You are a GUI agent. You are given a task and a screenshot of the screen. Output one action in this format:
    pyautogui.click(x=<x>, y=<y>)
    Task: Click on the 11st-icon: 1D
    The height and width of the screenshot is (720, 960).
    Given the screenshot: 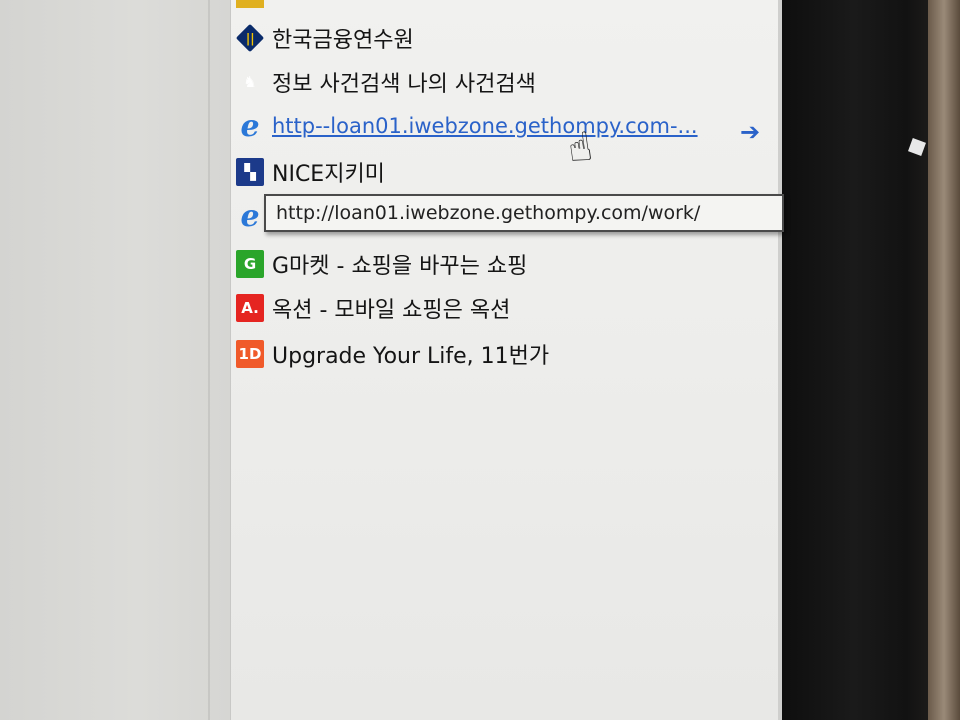 What is the action you would take?
    pyautogui.click(x=250, y=354)
    